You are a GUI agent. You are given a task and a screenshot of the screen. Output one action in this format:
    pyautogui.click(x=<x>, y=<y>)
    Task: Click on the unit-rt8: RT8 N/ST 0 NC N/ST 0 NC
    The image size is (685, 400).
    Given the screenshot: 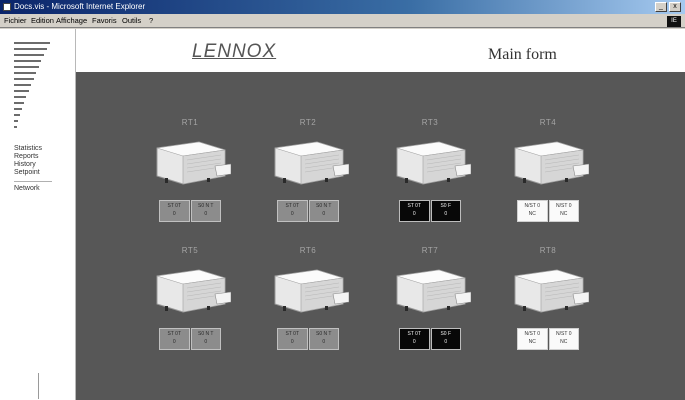 What is the action you would take?
    pyautogui.click(x=548, y=304)
    